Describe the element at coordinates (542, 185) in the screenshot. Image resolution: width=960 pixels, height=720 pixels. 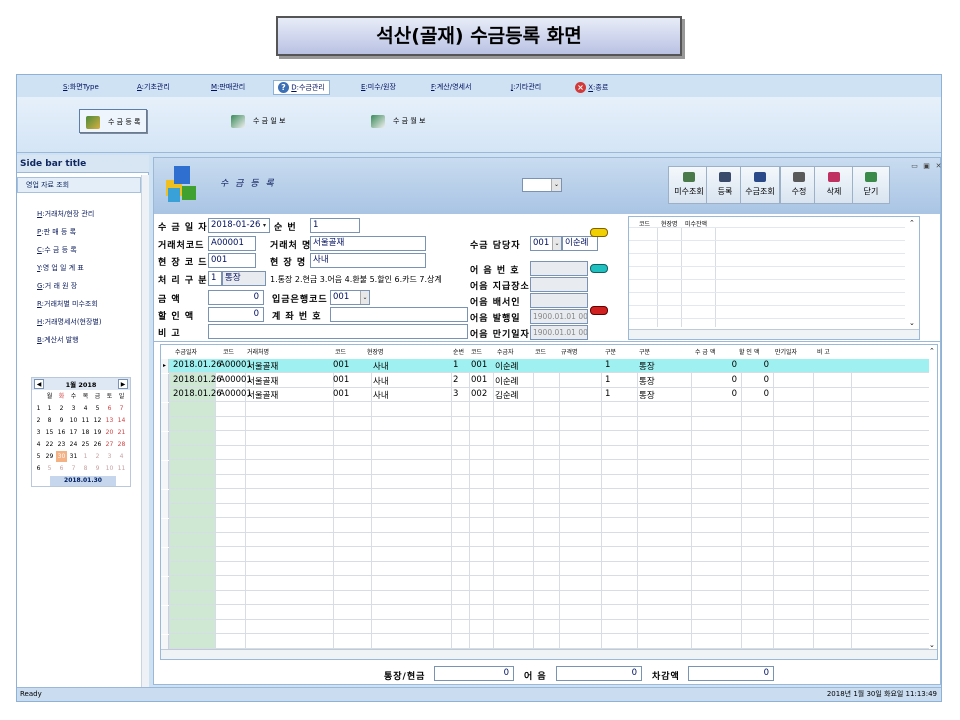
I see `header-combo: ⌄` at that location.